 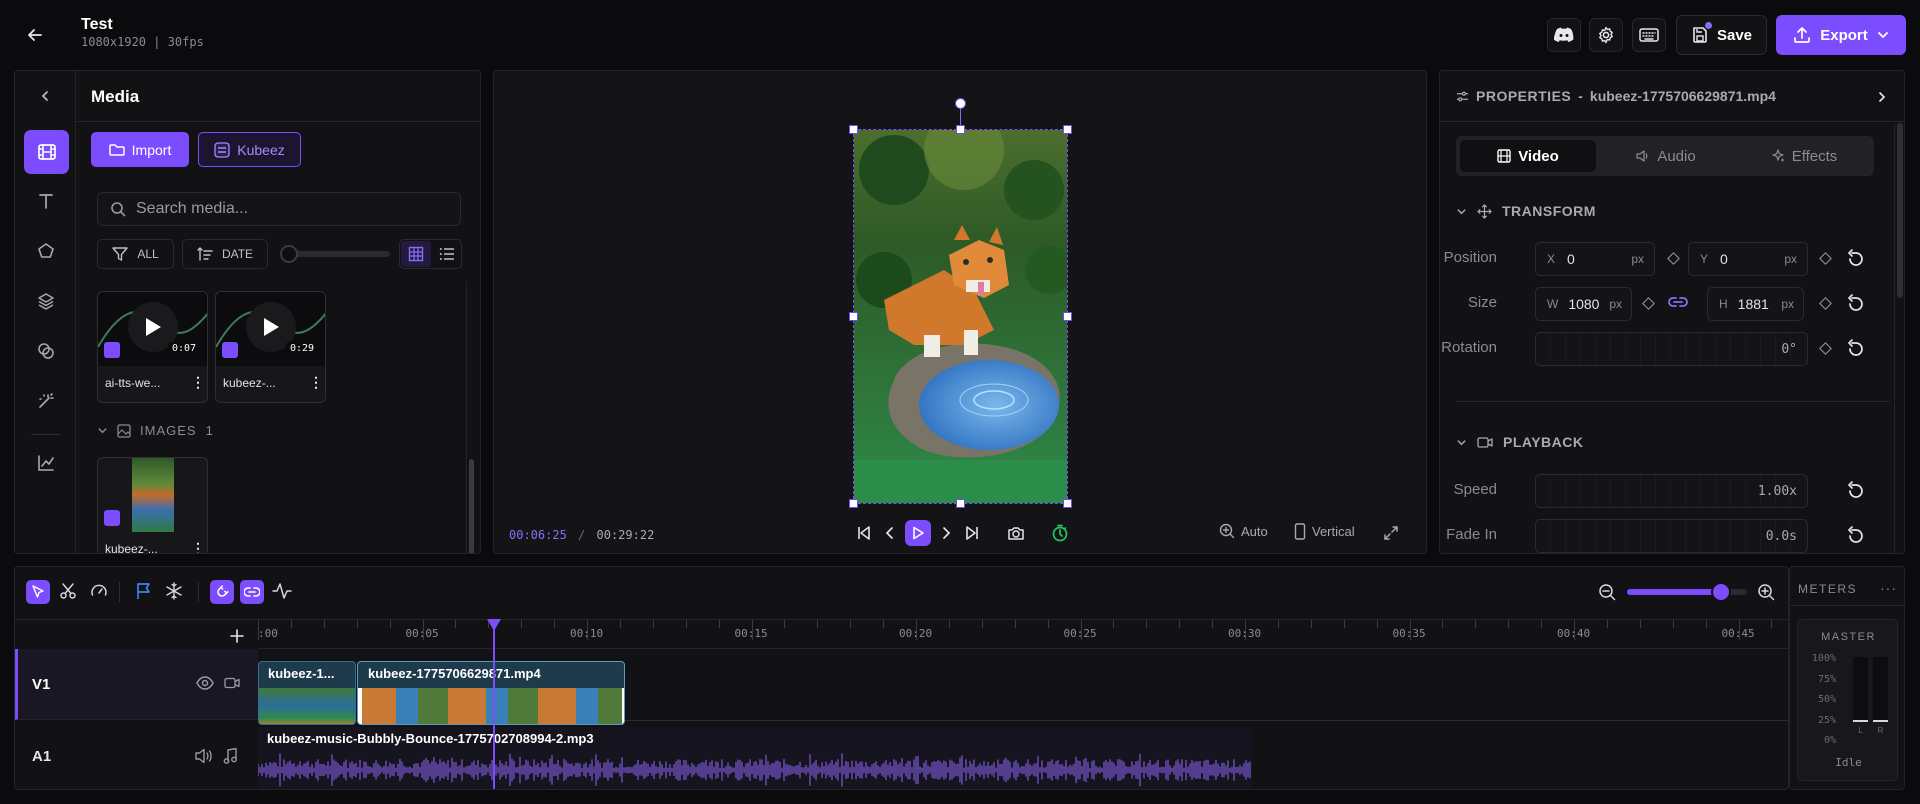 What do you see at coordinates (1526, 211) in the screenshot?
I see `transform-section-header: TRANSFORM` at bounding box center [1526, 211].